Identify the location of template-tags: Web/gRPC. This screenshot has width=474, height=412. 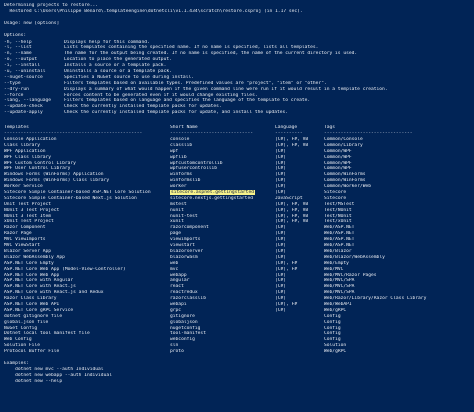
(335, 352).